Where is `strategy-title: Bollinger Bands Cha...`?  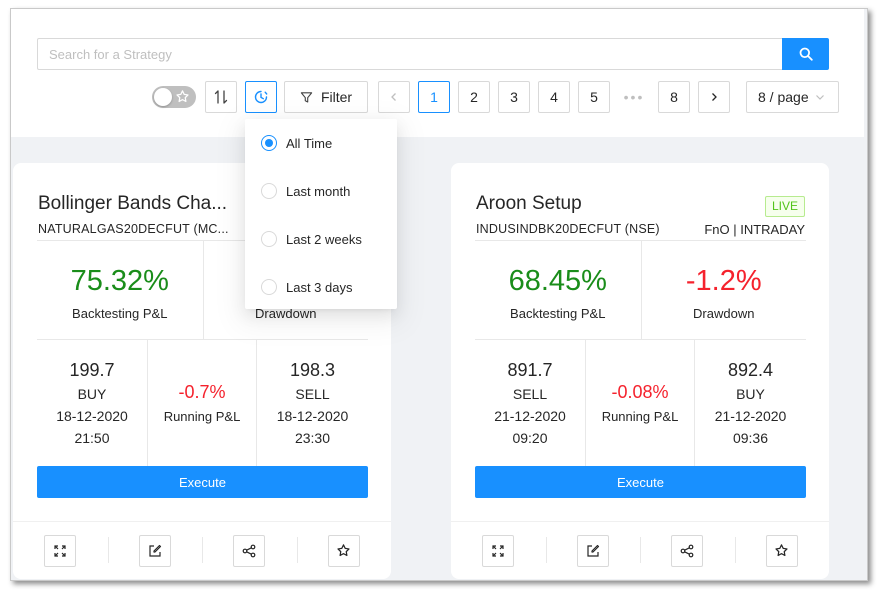 strategy-title: Bollinger Bands Cha... is located at coordinates (132, 204).